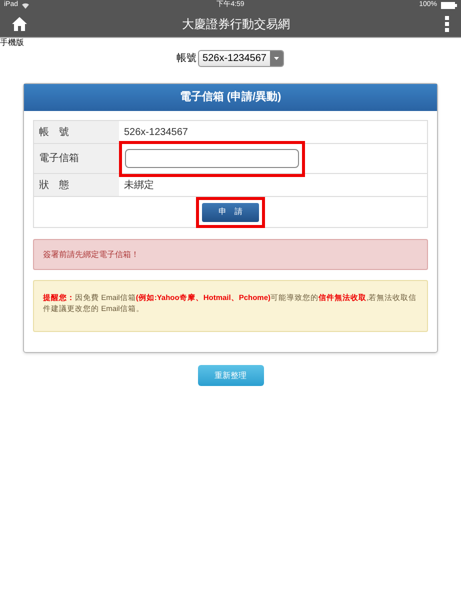 This screenshot has width=461, height=615. What do you see at coordinates (449, 5) in the screenshot?
I see `battery-icon` at bounding box center [449, 5].